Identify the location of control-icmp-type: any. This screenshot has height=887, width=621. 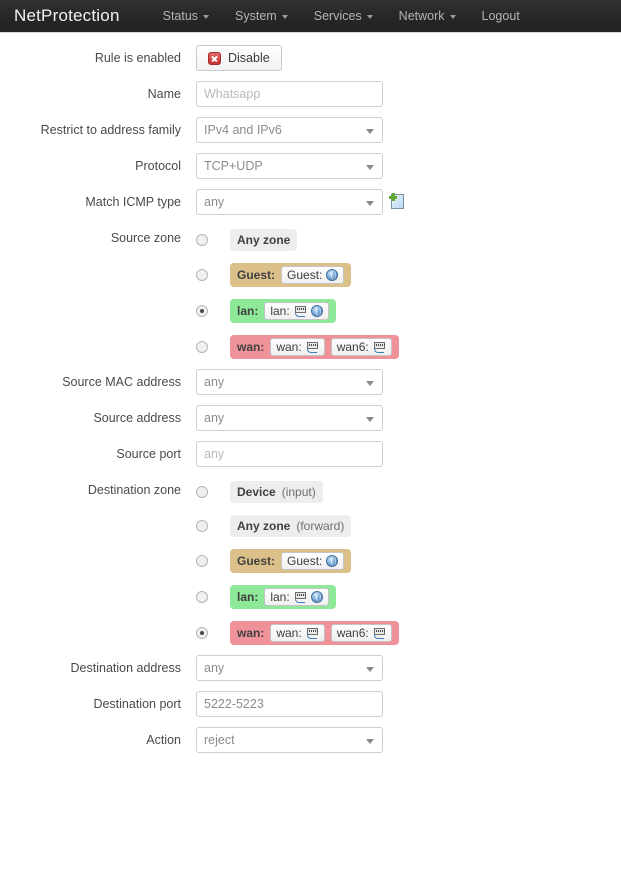
(301, 202).